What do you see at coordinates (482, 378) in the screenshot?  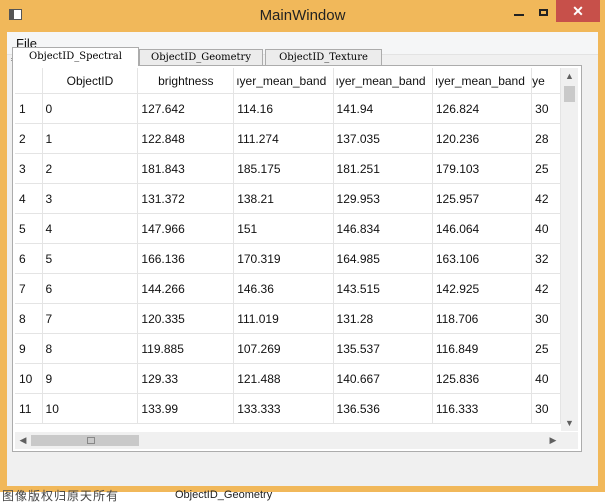 I see `table-cell: 125.836` at bounding box center [482, 378].